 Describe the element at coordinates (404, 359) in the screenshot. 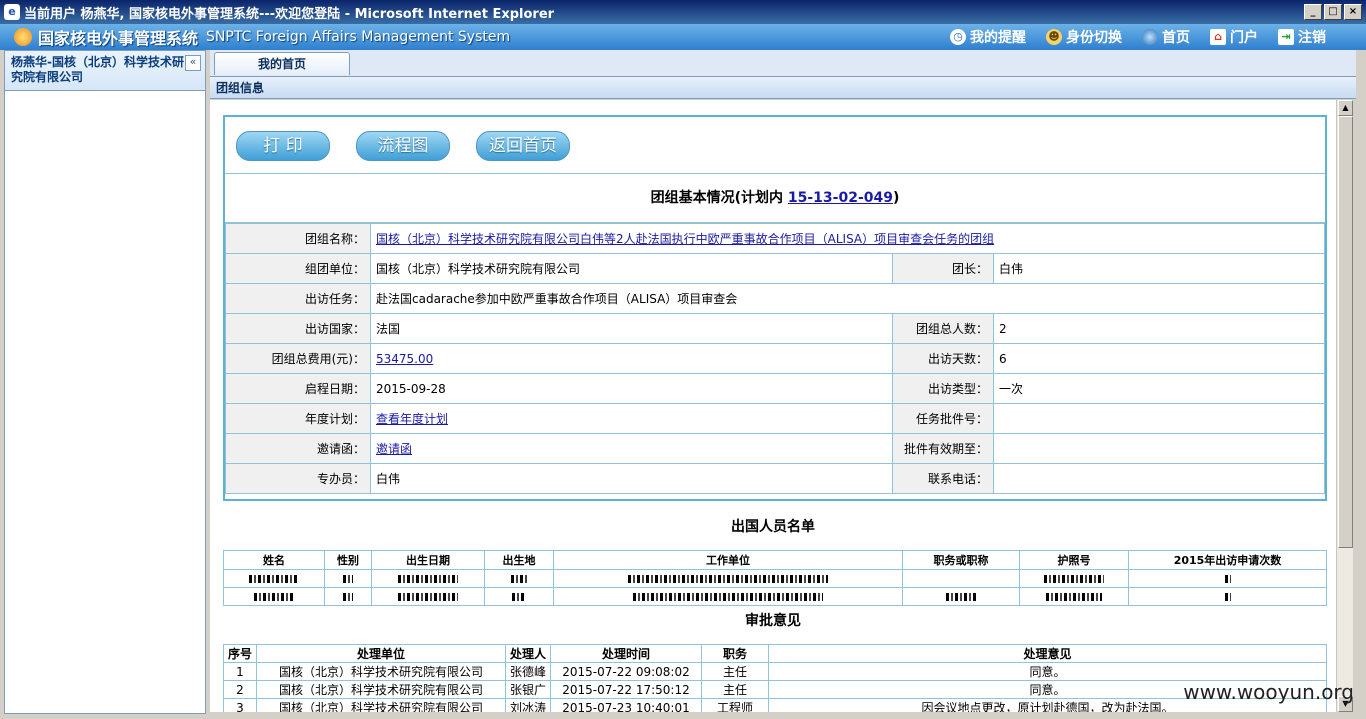

I see `cost-link: 53475.00` at that location.